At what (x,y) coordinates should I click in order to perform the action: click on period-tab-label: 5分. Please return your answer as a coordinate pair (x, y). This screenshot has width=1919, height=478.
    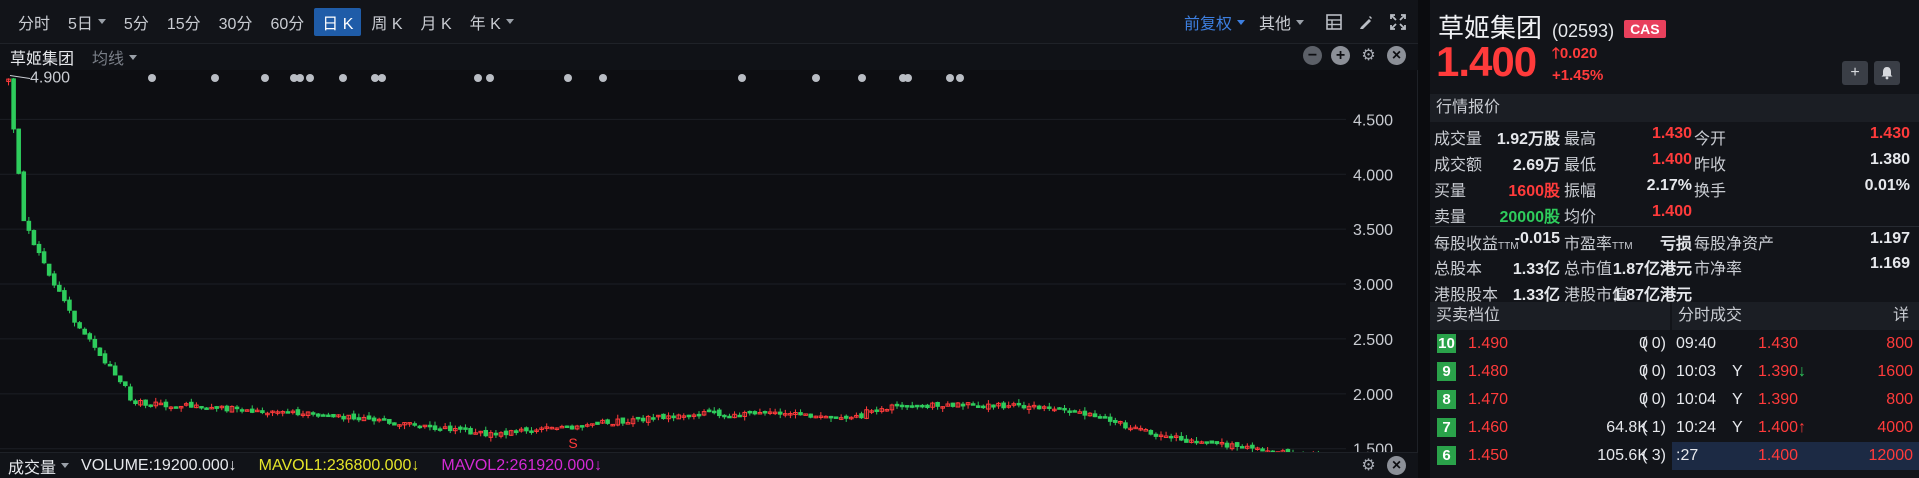
    Looking at the image, I should click on (136, 24).